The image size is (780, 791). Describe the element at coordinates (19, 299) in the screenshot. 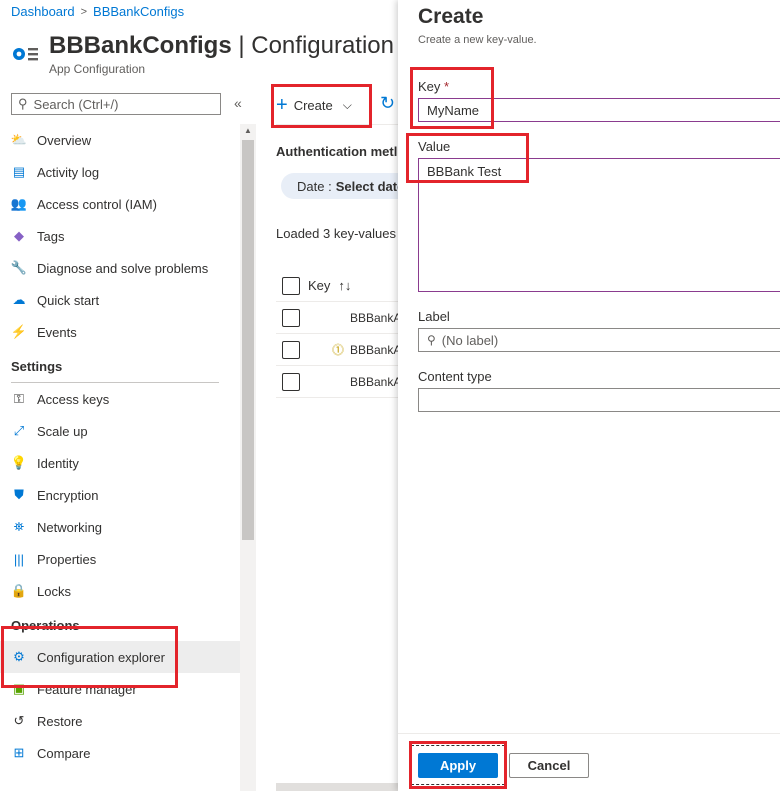

I see `cloud-icon: ☁` at that location.